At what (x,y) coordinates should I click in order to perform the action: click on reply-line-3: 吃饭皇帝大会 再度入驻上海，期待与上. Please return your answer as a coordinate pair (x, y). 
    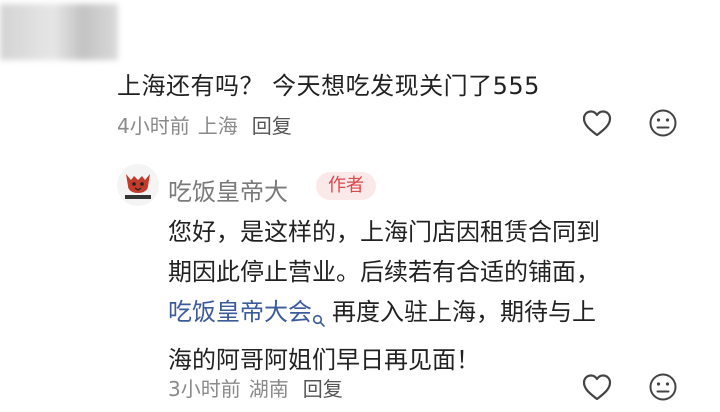
    Looking at the image, I should click on (428, 316).